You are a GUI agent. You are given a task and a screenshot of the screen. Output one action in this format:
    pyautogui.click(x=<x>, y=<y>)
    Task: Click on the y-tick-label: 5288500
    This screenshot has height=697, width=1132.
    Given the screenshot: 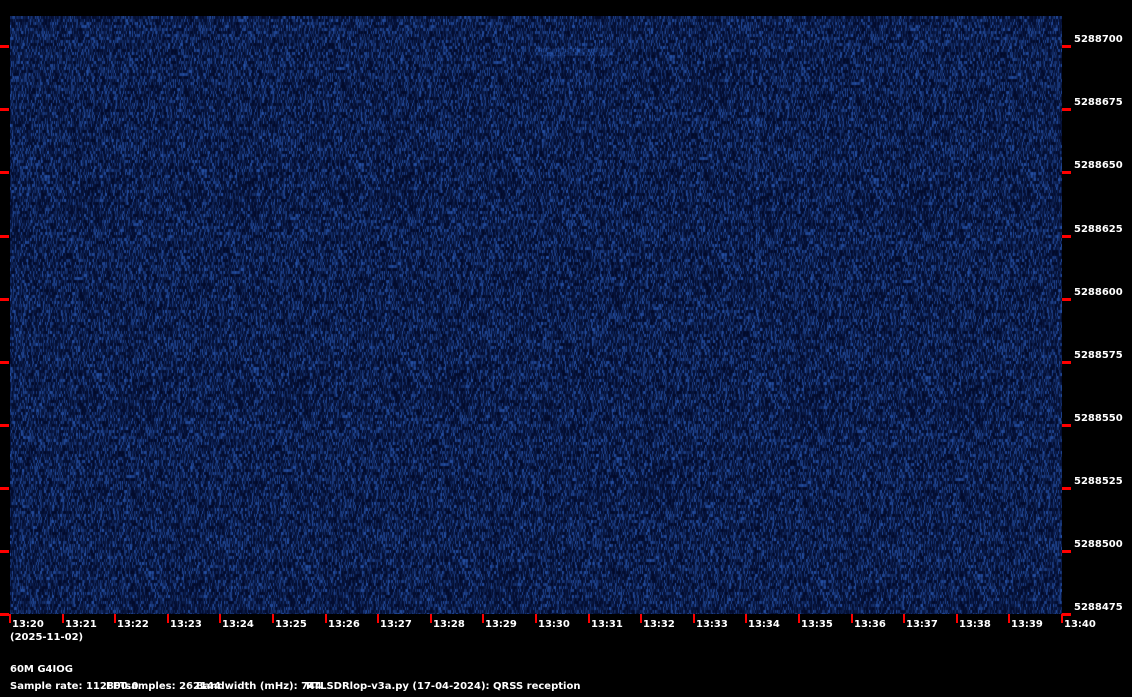 What is the action you would take?
    pyautogui.click(x=1098, y=544)
    